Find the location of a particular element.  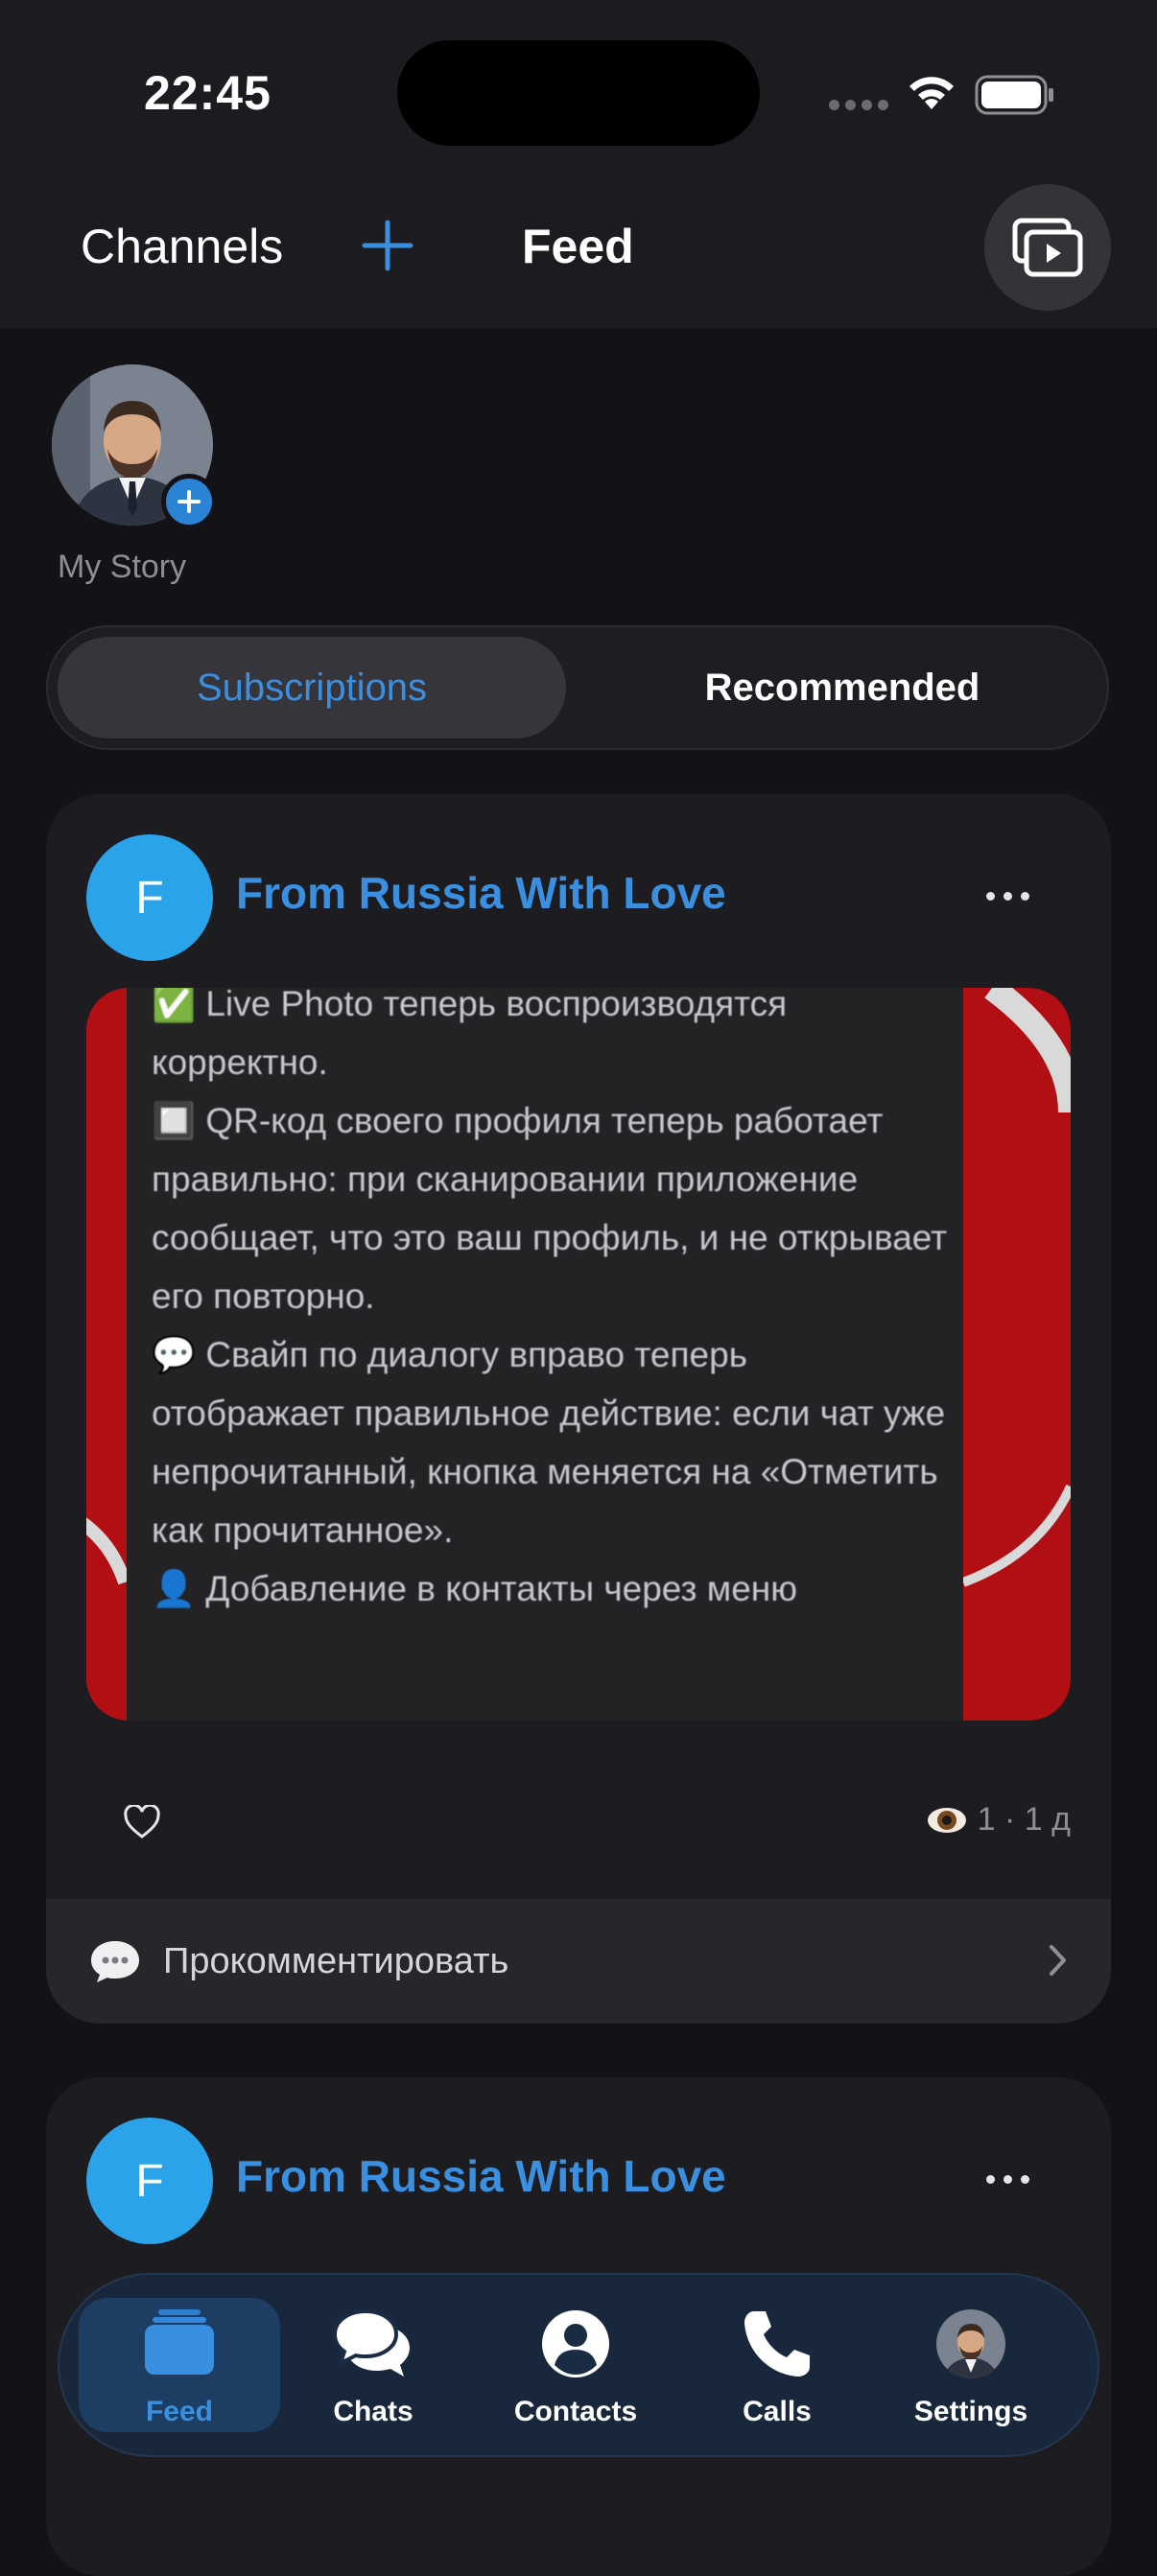

channels-title: Channels is located at coordinates (182, 246).